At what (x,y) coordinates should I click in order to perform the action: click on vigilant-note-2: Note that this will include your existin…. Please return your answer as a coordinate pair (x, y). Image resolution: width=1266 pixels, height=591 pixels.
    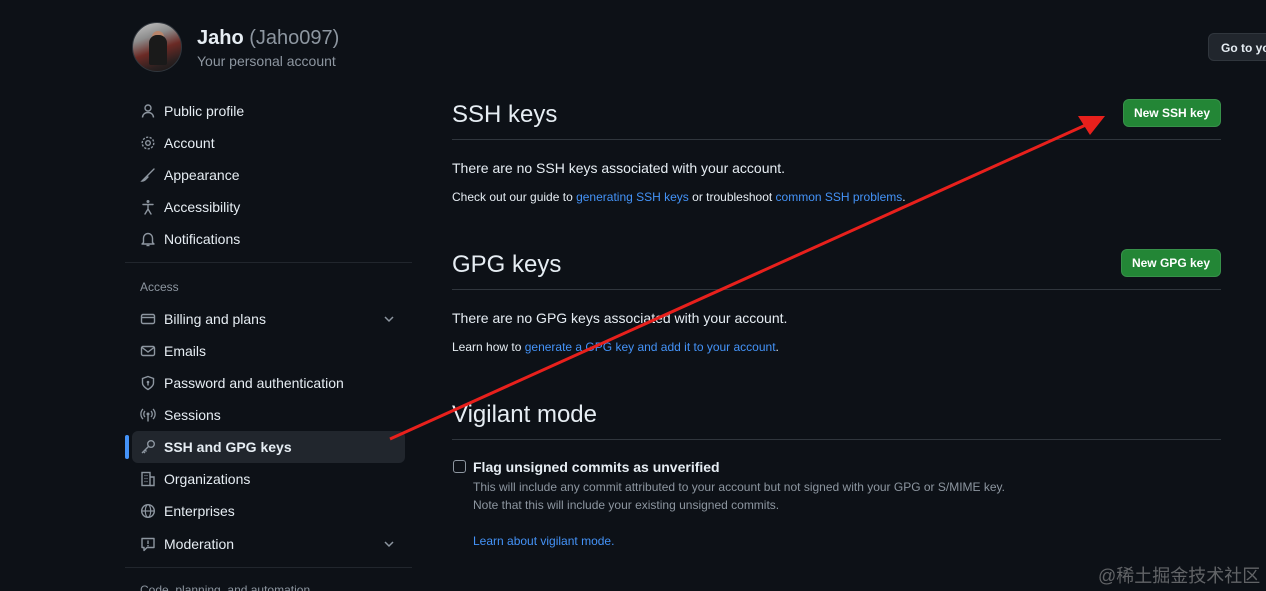
    Looking at the image, I should click on (626, 505).